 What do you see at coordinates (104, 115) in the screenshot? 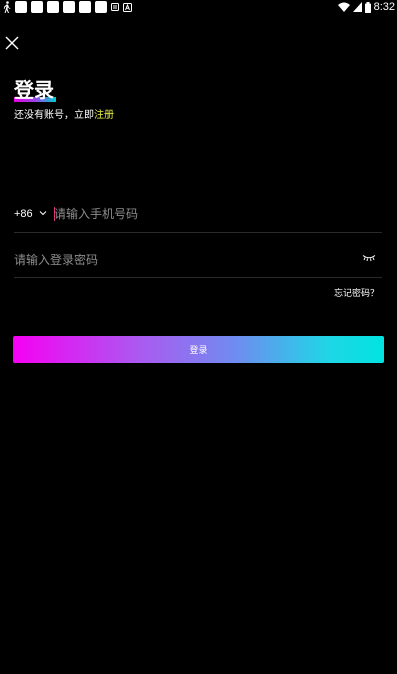
I see `register-link: 注册` at bounding box center [104, 115].